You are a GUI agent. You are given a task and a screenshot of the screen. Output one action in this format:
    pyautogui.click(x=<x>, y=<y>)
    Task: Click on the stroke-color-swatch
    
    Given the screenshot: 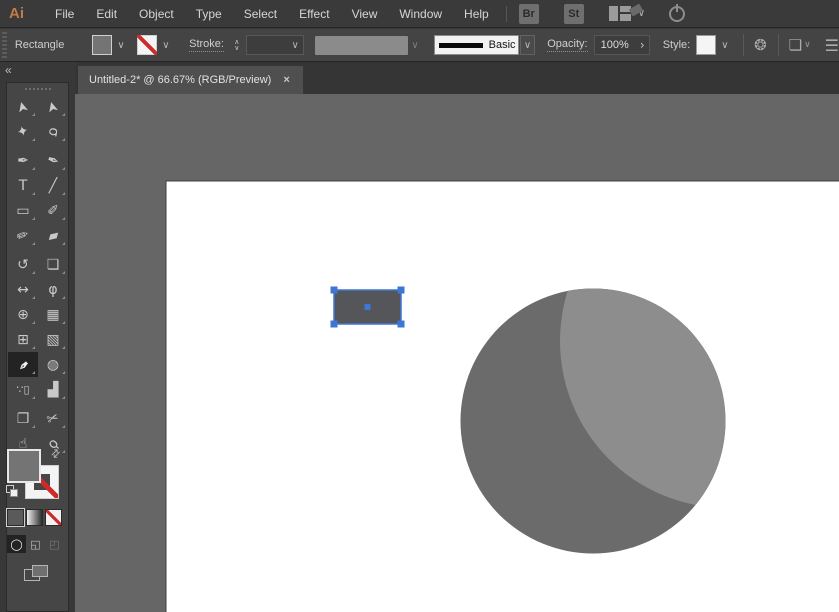 What is the action you would take?
    pyautogui.click(x=147, y=45)
    